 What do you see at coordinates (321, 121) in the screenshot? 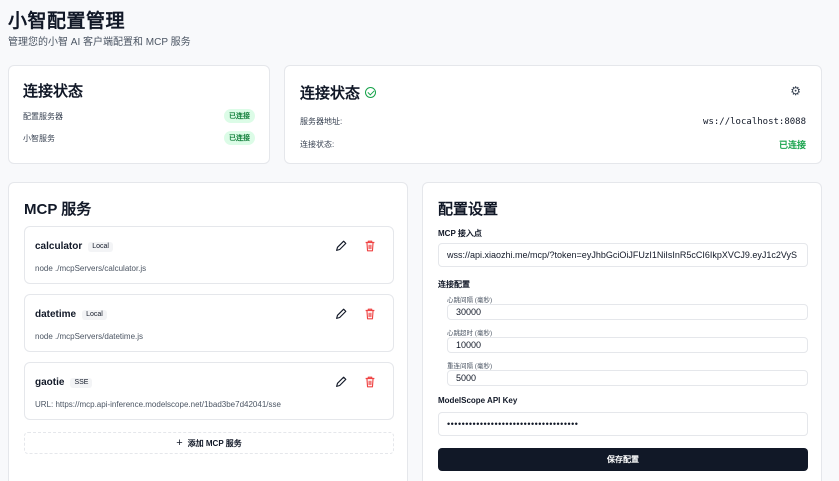
I see `server-address-label: 服务器地址:` at bounding box center [321, 121].